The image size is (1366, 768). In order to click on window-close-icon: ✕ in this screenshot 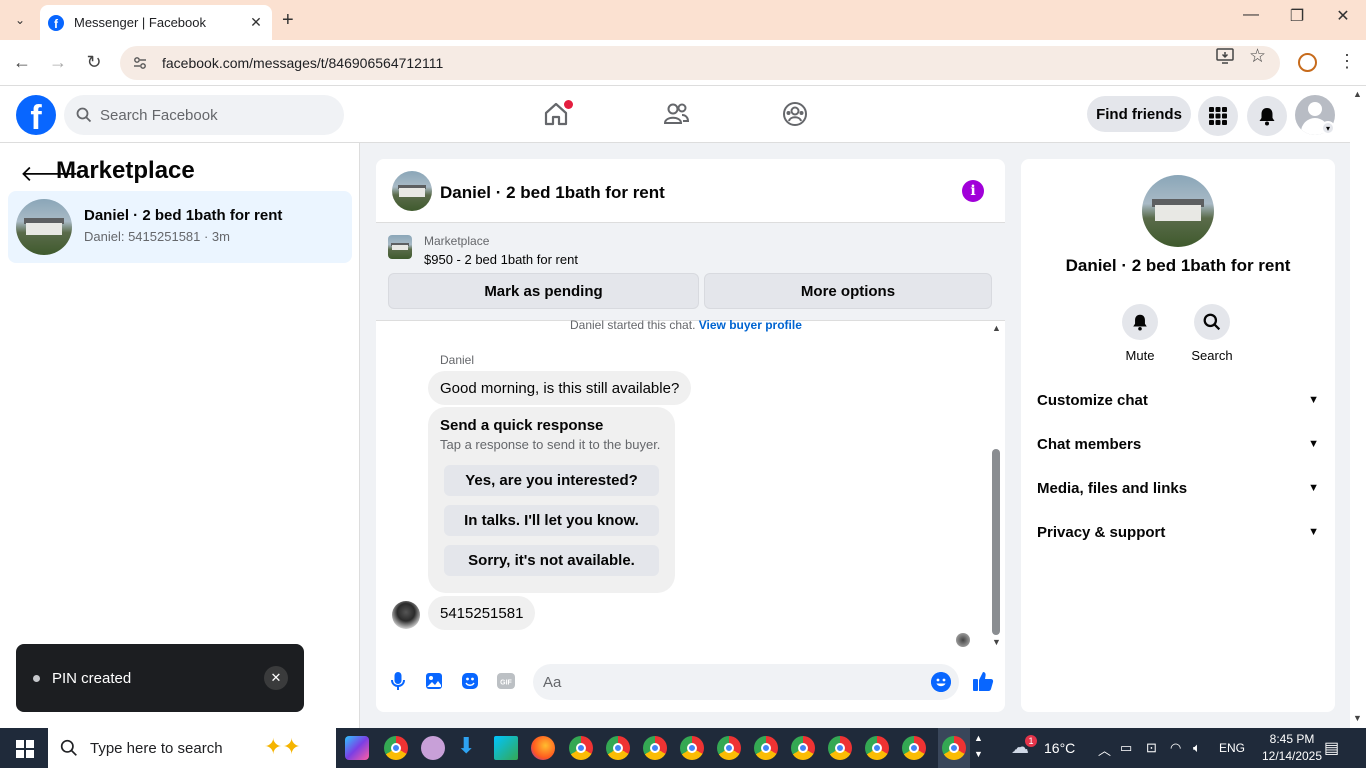, I will do `click(1343, 16)`.